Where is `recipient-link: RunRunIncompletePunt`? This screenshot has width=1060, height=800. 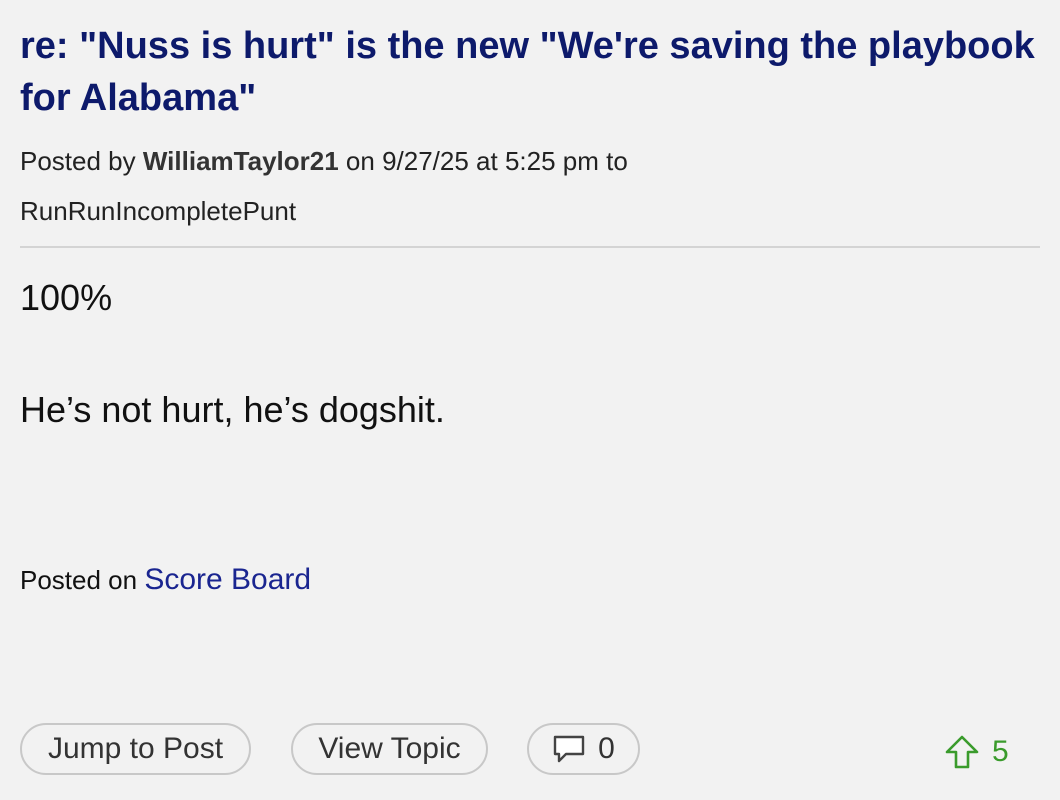
recipient-link: RunRunIncompletePunt is located at coordinates (158, 211).